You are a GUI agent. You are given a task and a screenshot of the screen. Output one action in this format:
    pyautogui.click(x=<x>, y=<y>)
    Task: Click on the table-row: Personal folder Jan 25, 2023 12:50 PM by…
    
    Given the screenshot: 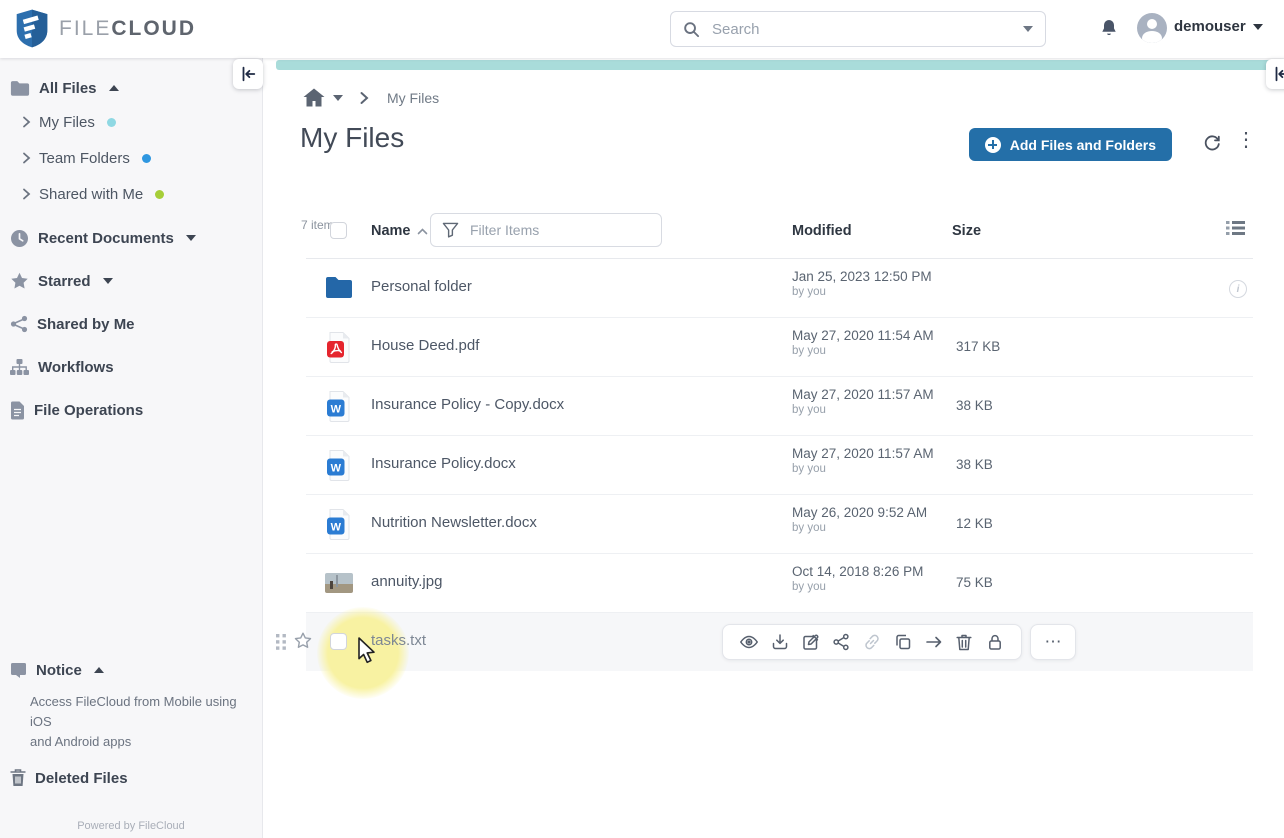 What is the action you would take?
    pyautogui.click(x=779, y=288)
    